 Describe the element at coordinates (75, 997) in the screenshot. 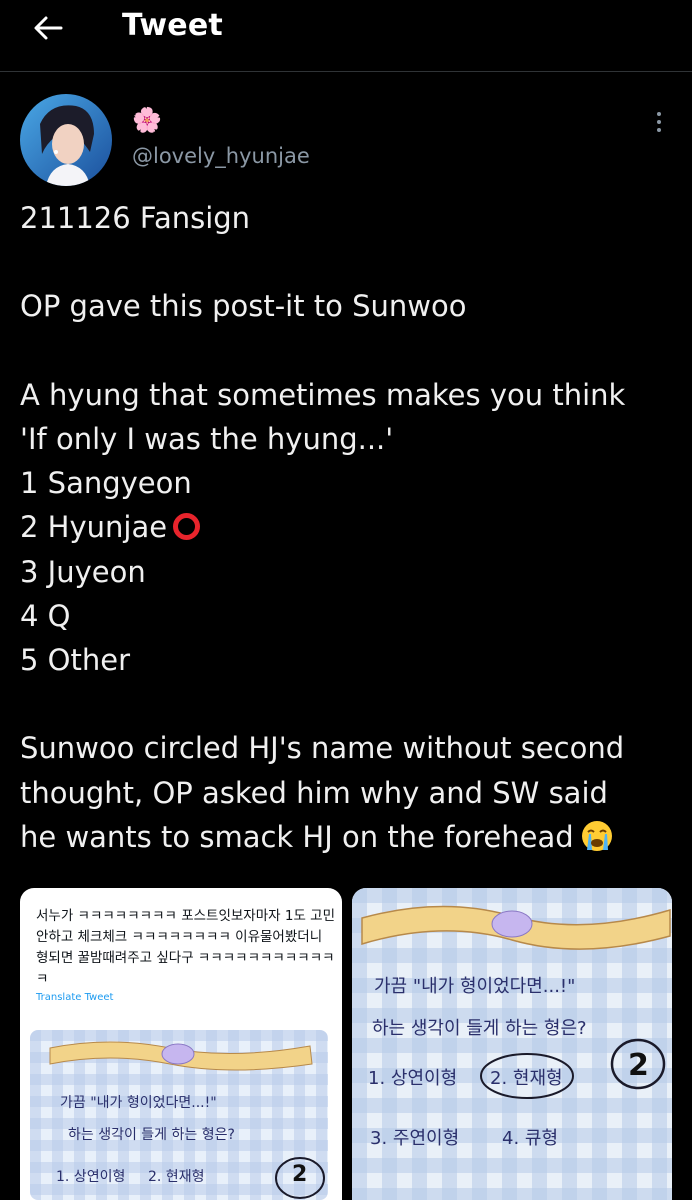

I see `translate-tweet-link: Translate Tweet` at that location.